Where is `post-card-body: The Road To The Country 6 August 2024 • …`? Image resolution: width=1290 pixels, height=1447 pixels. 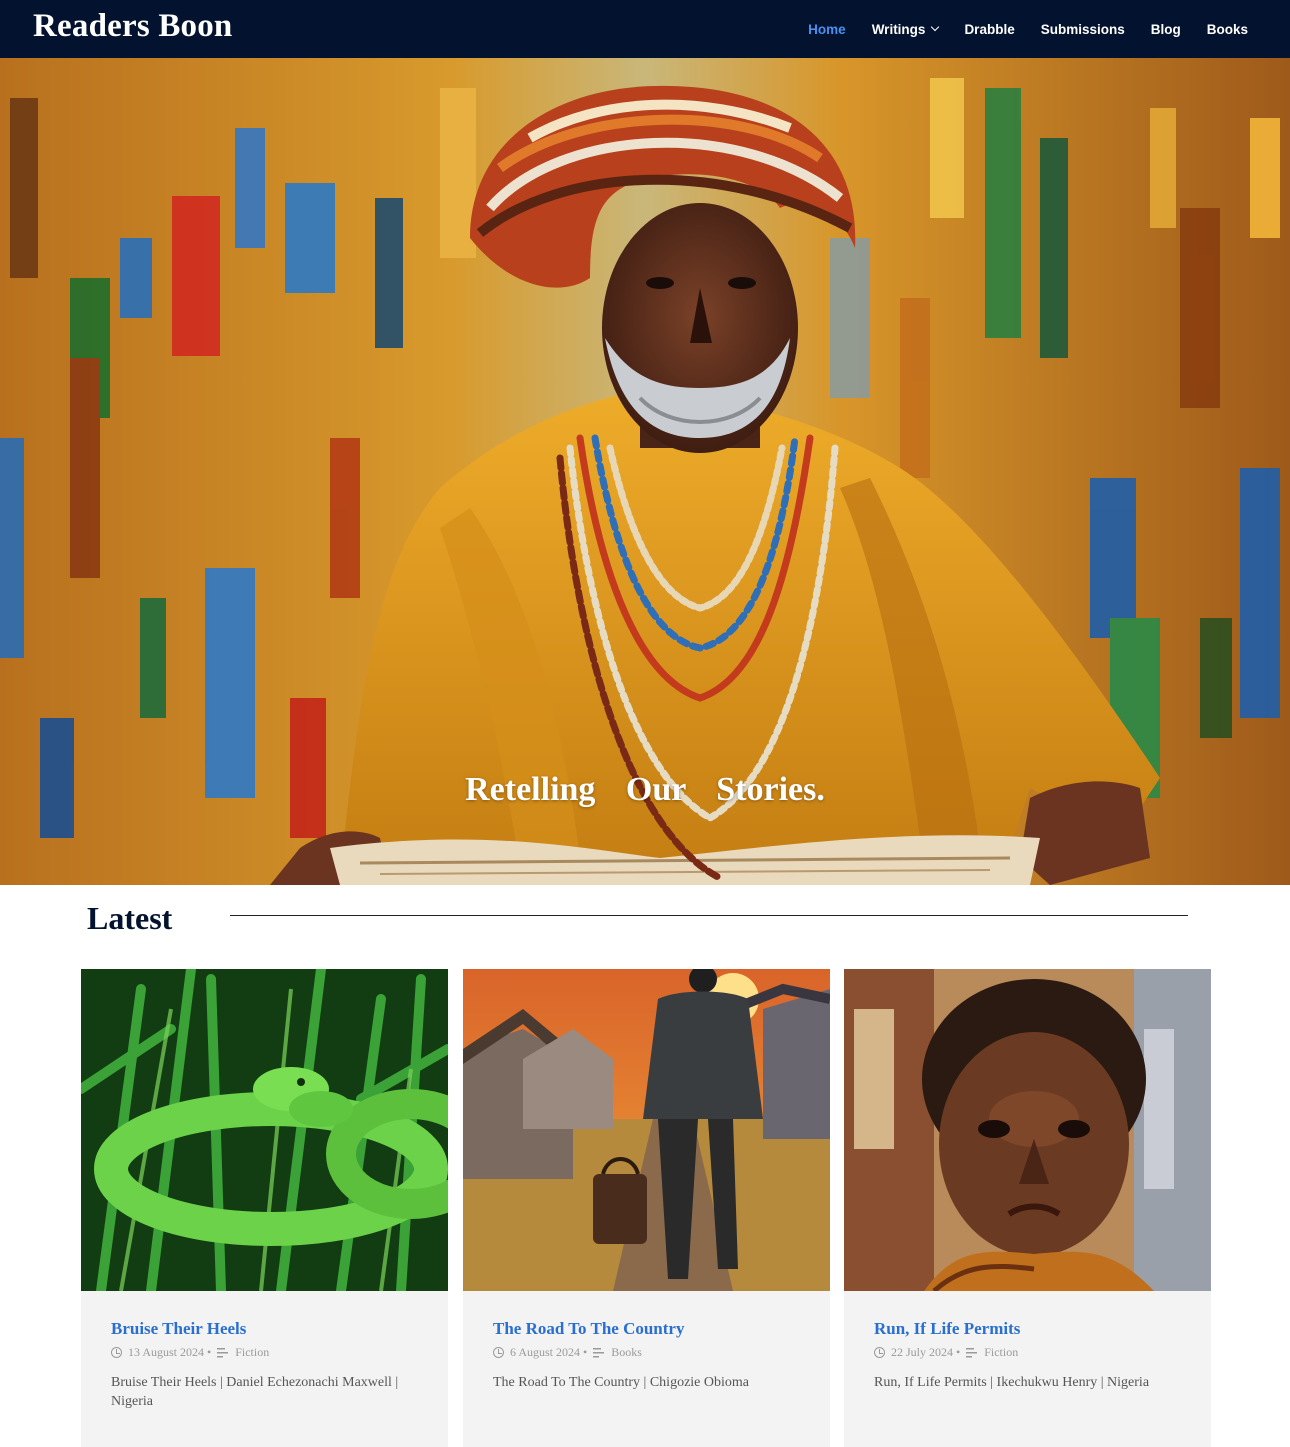 post-card-body: The Road To The Country 6 August 2024 • … is located at coordinates (646, 1341).